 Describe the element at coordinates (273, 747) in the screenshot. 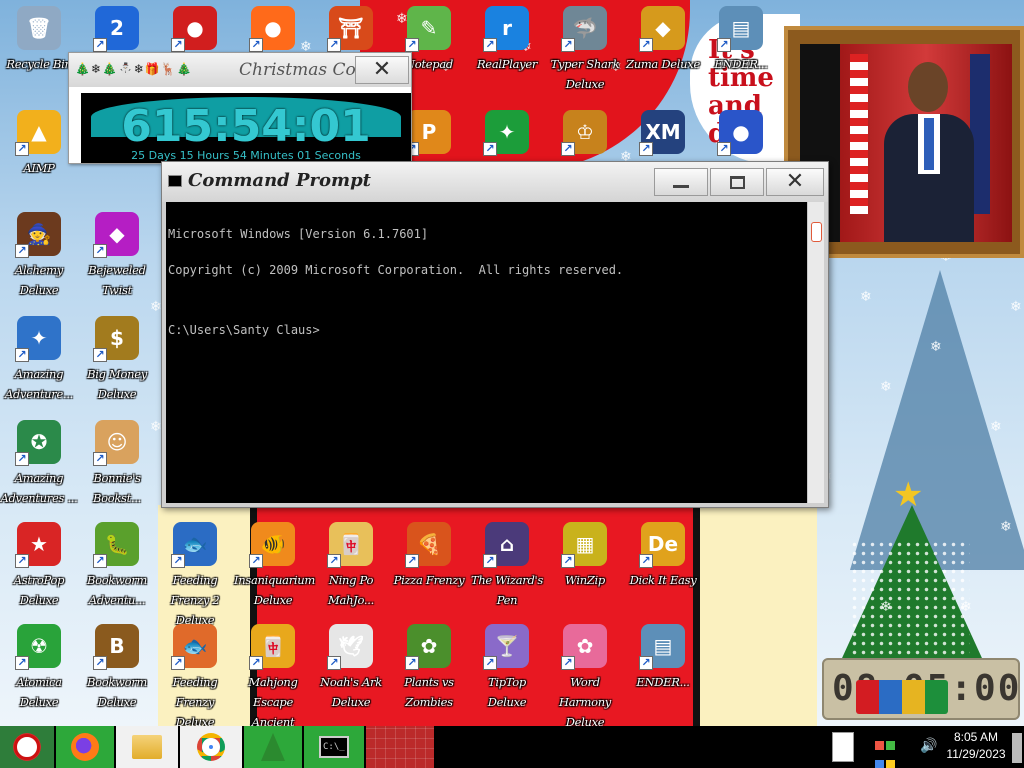

I see `taskbar-countdown` at that location.